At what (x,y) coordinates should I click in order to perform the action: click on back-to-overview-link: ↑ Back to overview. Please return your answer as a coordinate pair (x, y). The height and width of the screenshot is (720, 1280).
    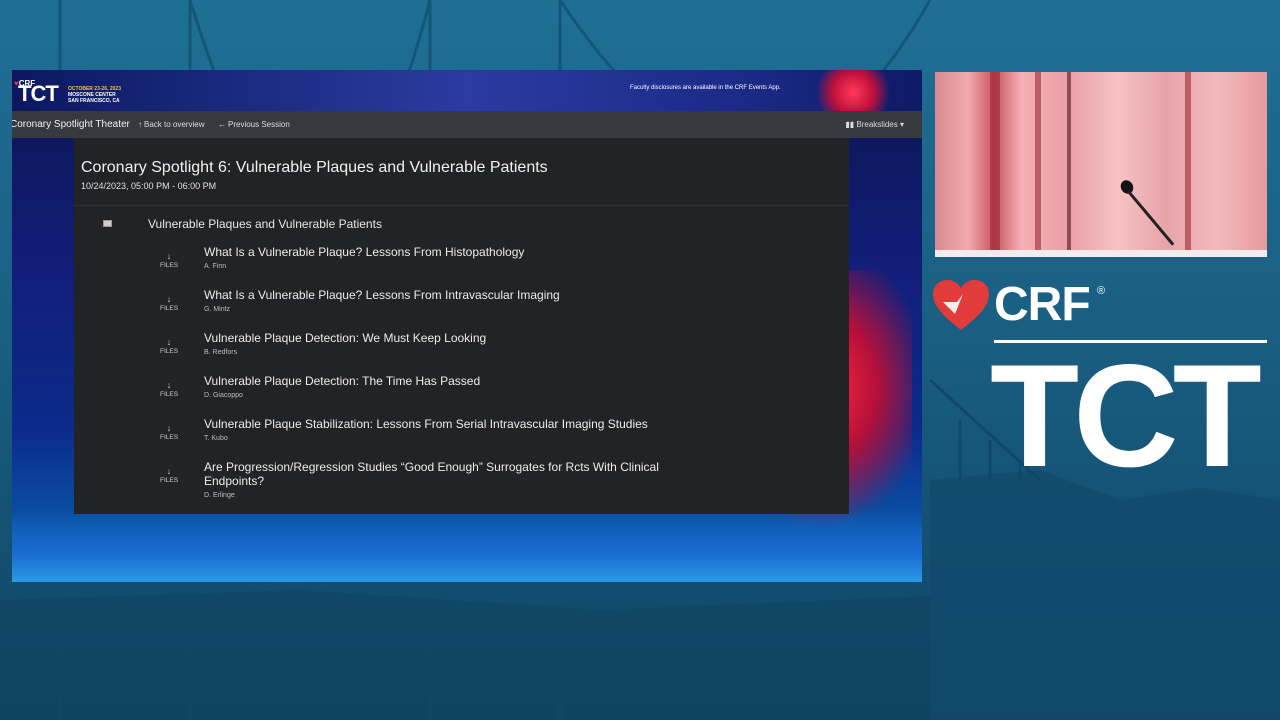
    Looking at the image, I should click on (171, 124).